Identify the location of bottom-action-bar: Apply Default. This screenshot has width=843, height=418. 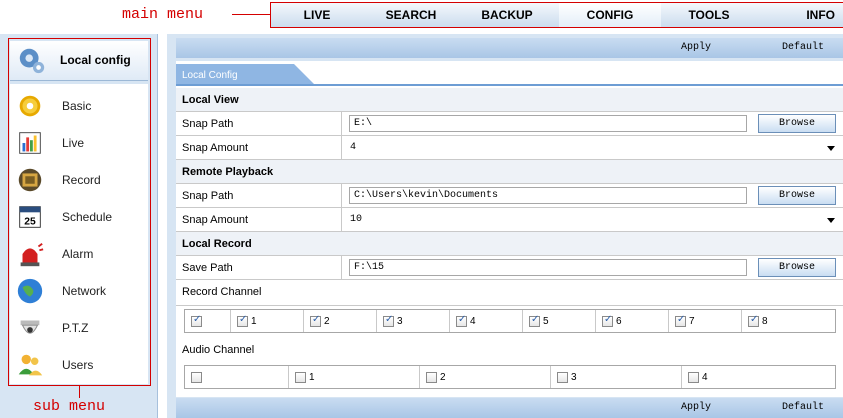
(509, 408).